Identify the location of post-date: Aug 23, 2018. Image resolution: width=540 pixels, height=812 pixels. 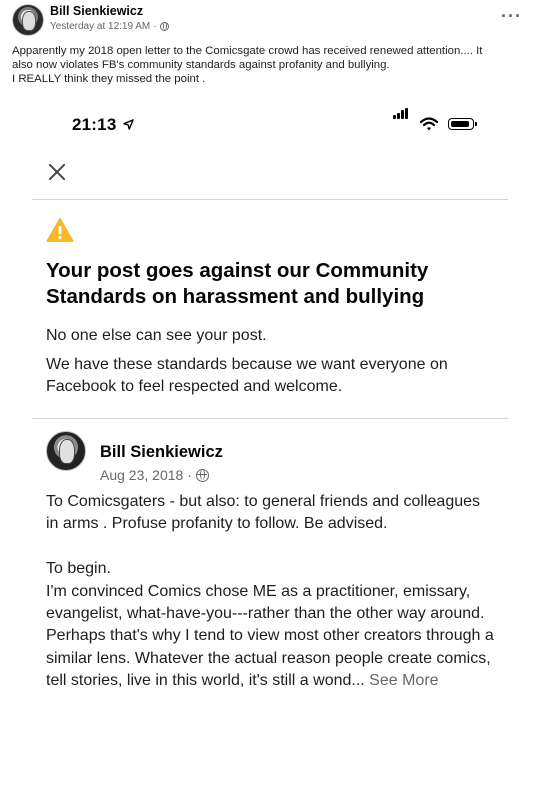
(141, 475).